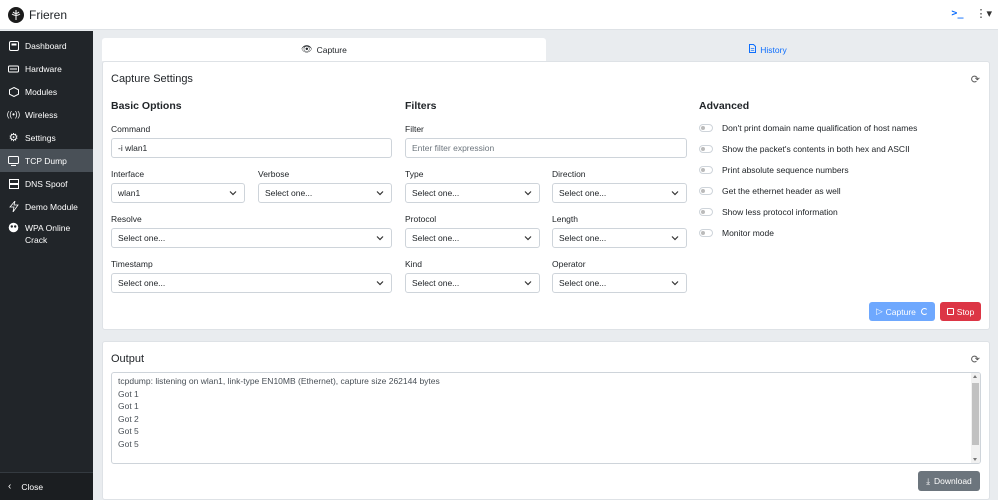 Image resolution: width=998 pixels, height=500 pixels. Describe the element at coordinates (41, 114) in the screenshot. I see `sidebar-item-label: Wireless` at that location.